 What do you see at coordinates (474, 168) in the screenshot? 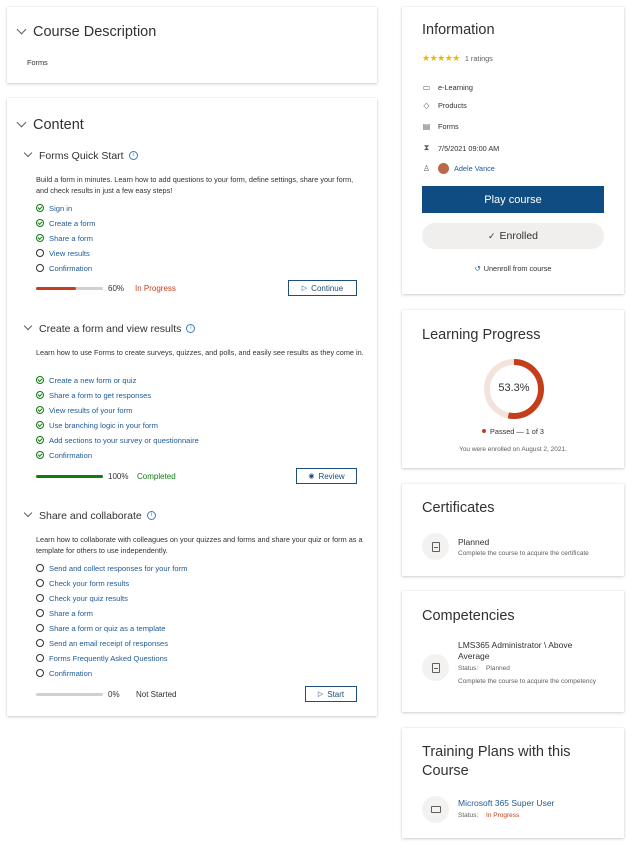
I see `author-link: Adele Vance` at bounding box center [474, 168].